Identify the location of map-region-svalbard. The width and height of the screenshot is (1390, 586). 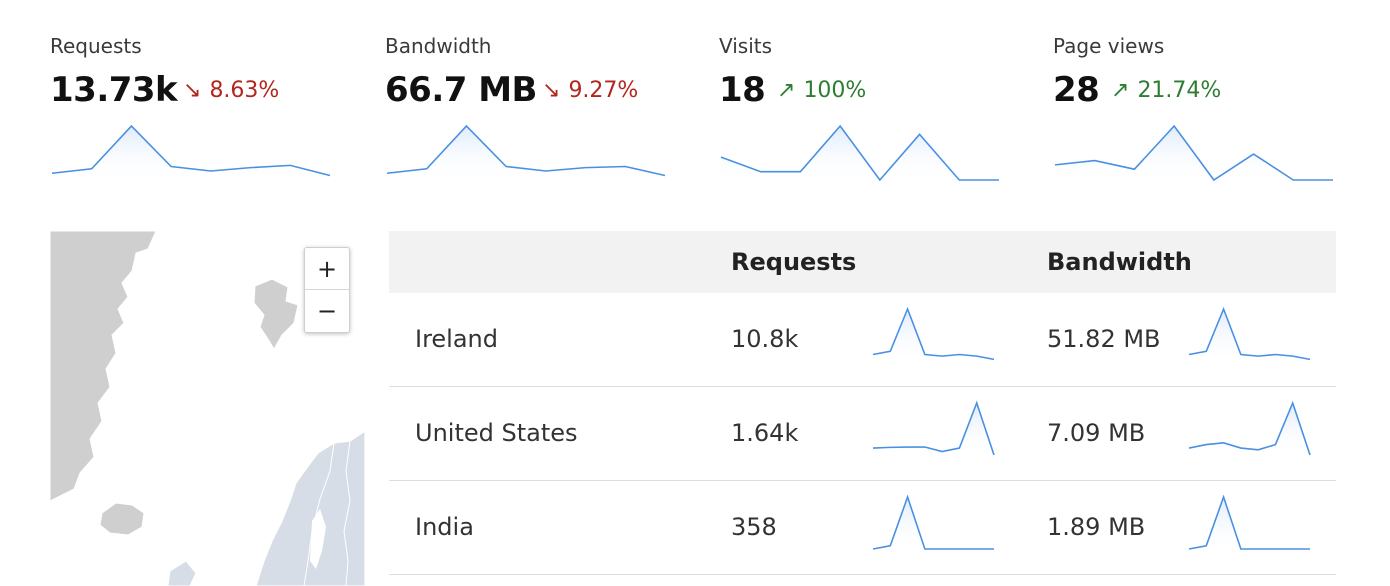
(276, 314).